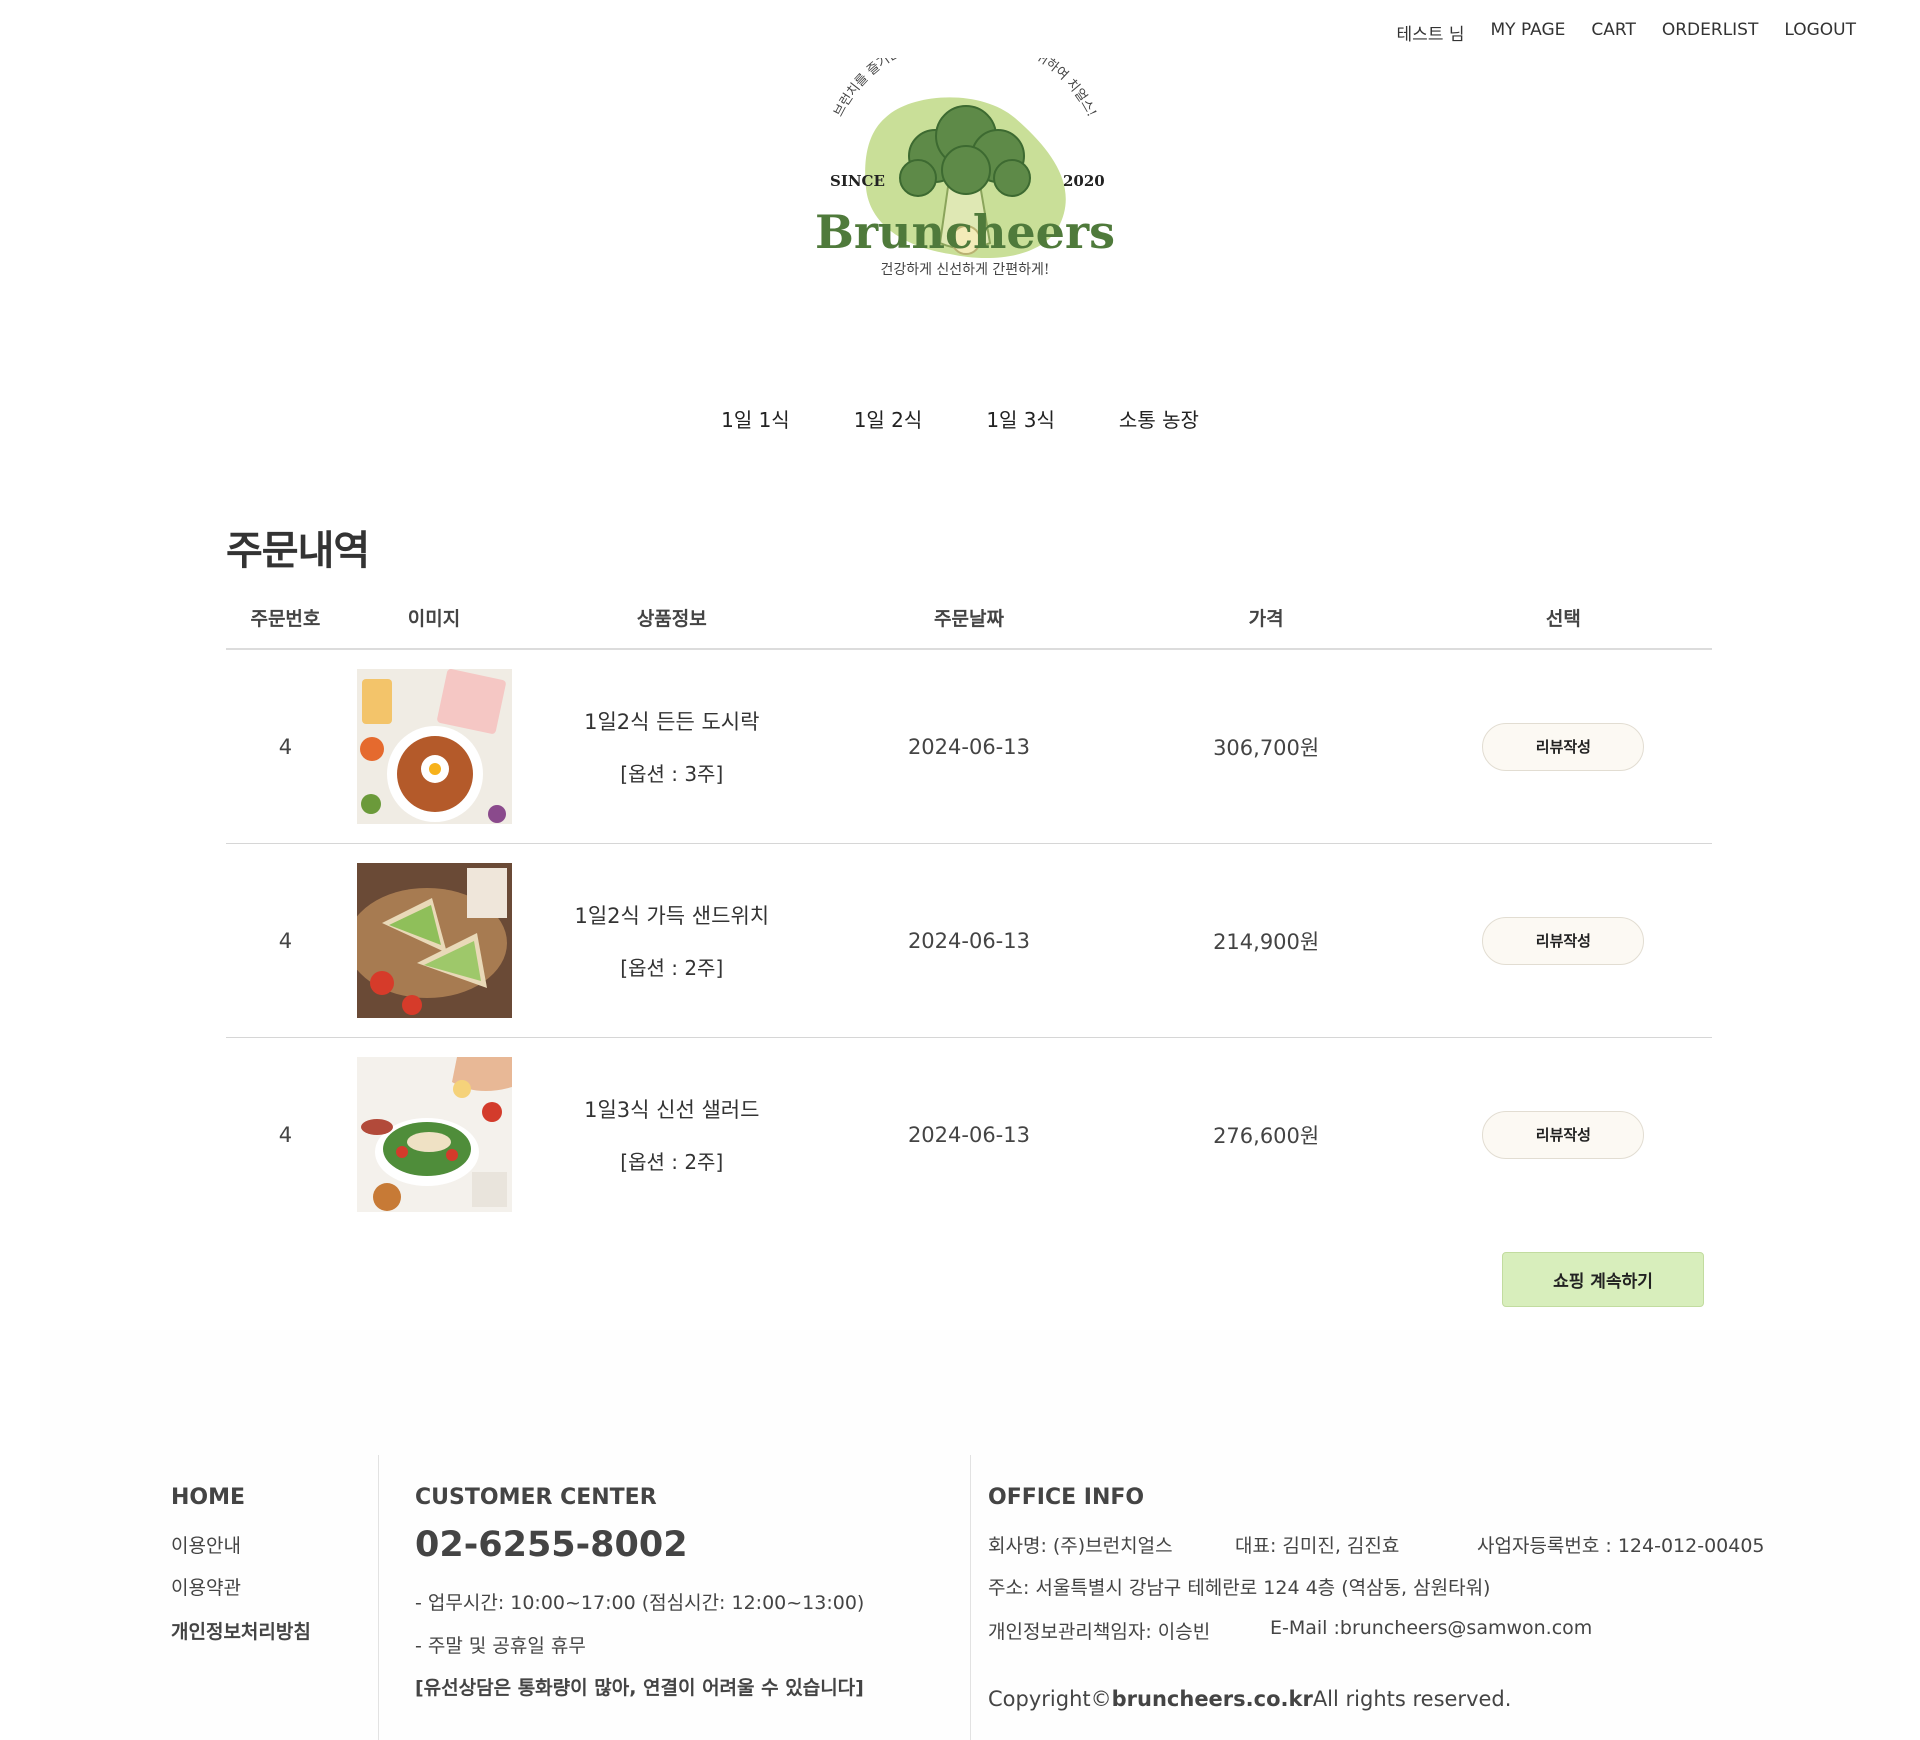 This screenshot has height=1740, width=1920. What do you see at coordinates (434, 618) in the screenshot?
I see `col-image: 이미지` at bounding box center [434, 618].